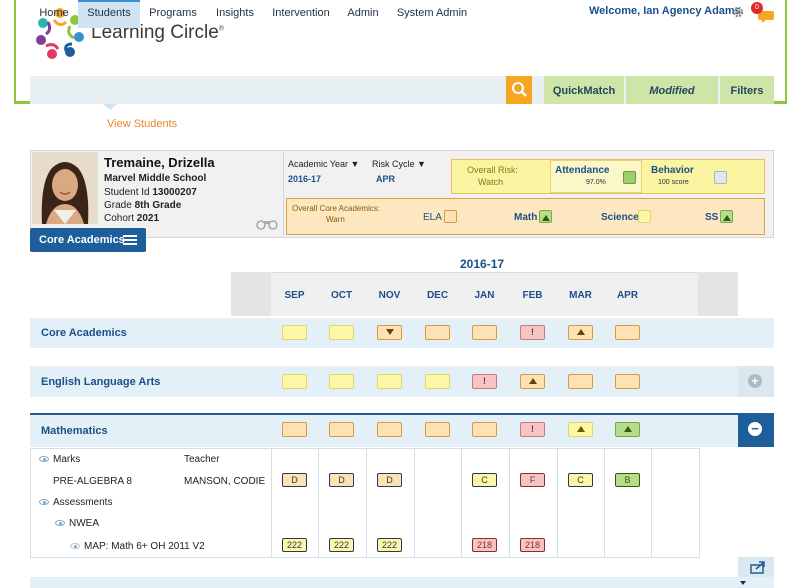 This screenshot has width=800, height=588. Describe the element at coordinates (629, 177) in the screenshot. I see `attendance-status-tag` at that location.